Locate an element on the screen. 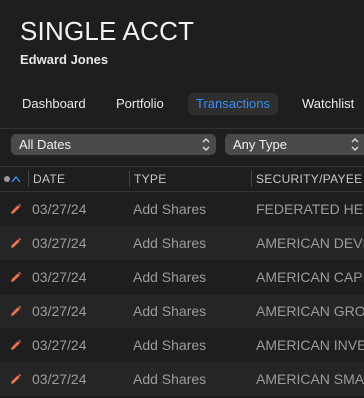  status-dot-icon is located at coordinates (7, 179).